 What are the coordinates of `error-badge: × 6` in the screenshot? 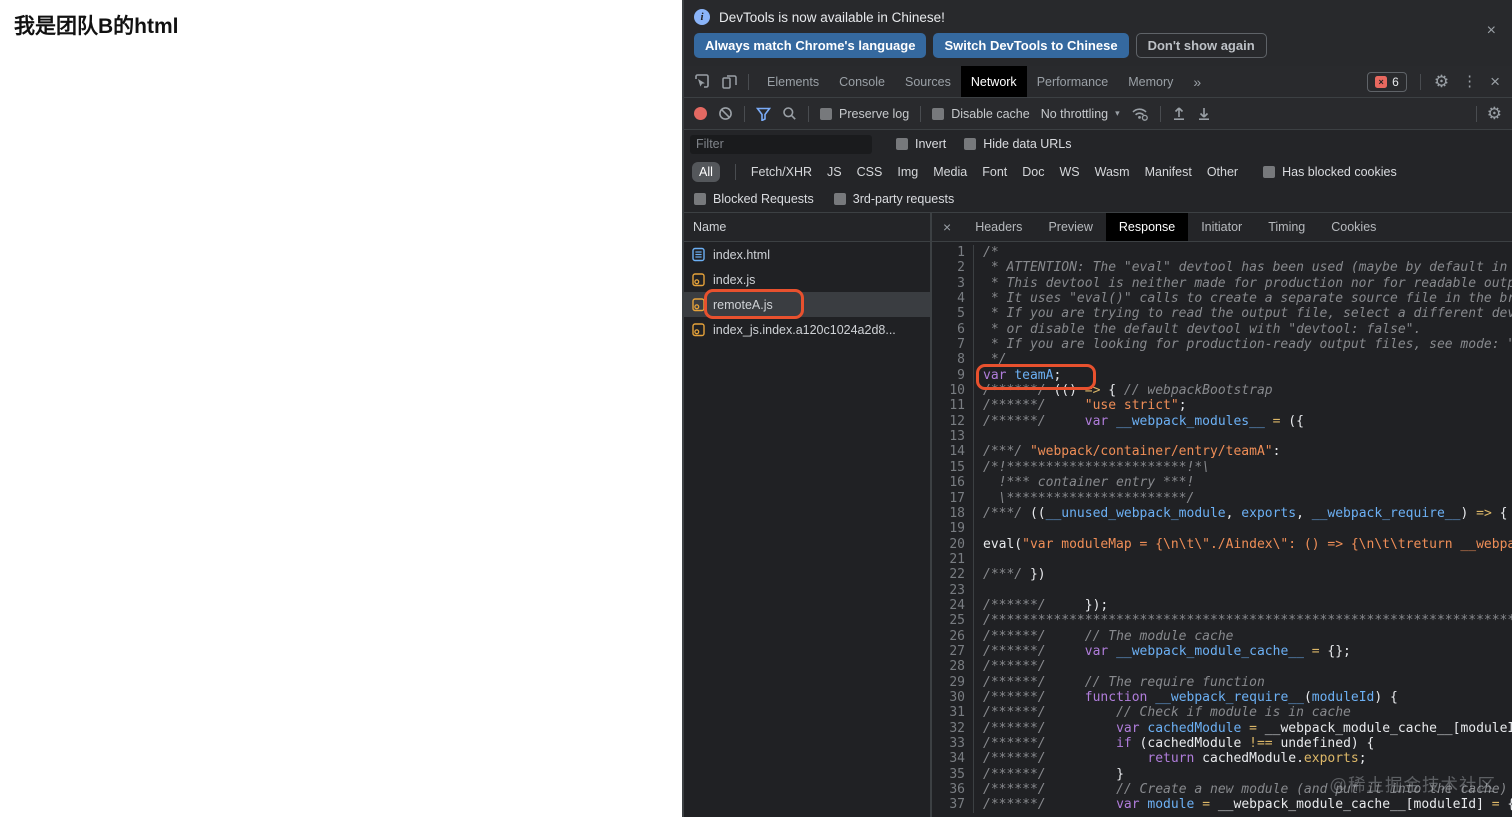 It's located at (1387, 81).